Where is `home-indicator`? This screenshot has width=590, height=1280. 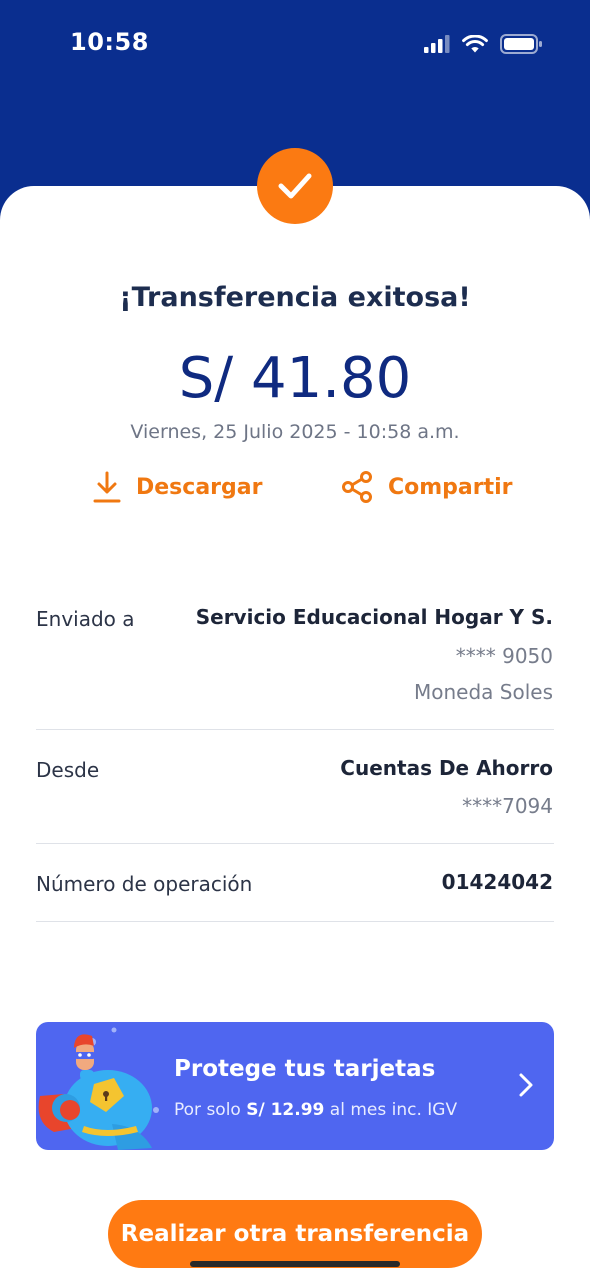
home-indicator is located at coordinates (295, 1264).